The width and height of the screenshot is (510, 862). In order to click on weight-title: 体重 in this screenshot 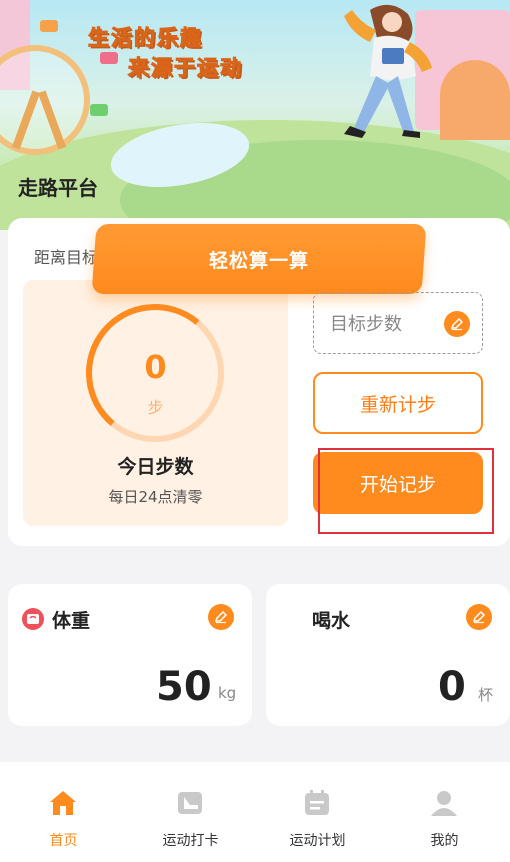, I will do `click(71, 621)`.